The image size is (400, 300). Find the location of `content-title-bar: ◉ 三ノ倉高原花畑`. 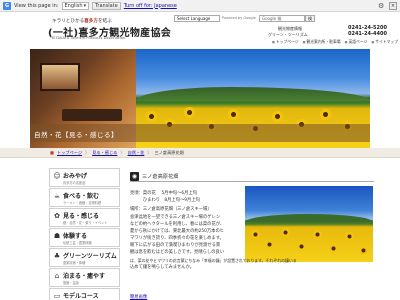

content-title-bar: ◉ 三ノ倉高原花畑 is located at coordinates (252, 177).